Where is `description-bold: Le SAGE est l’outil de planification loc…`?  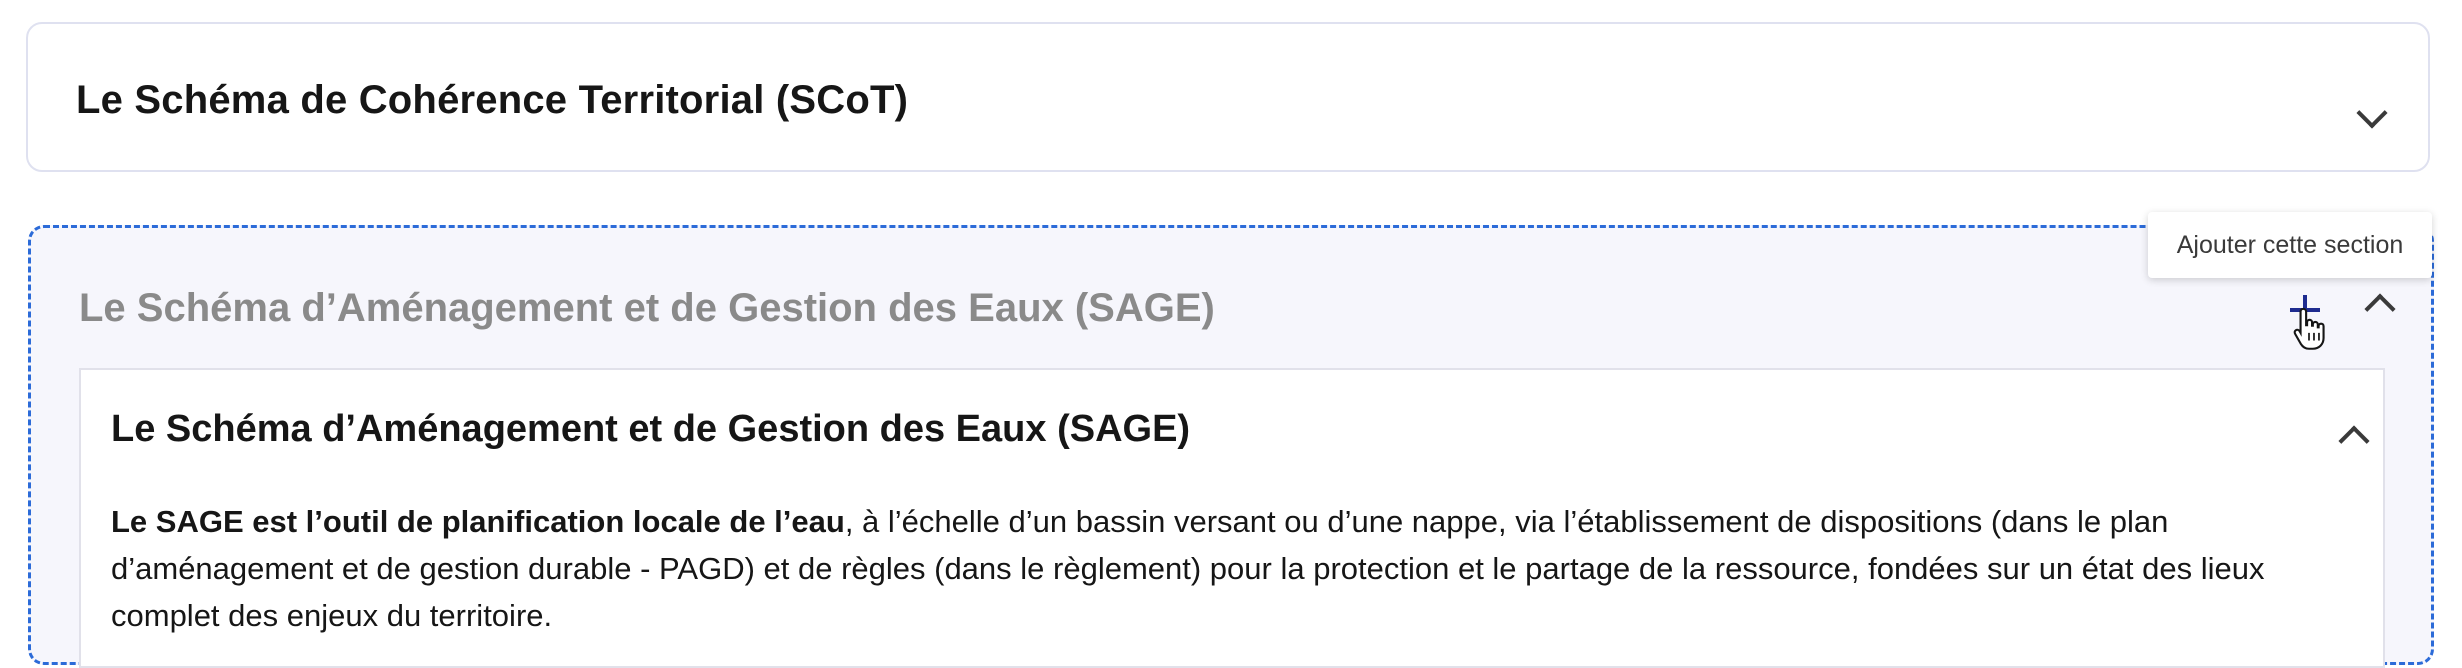 description-bold: Le SAGE est l’outil de planification loc… is located at coordinates (478, 521).